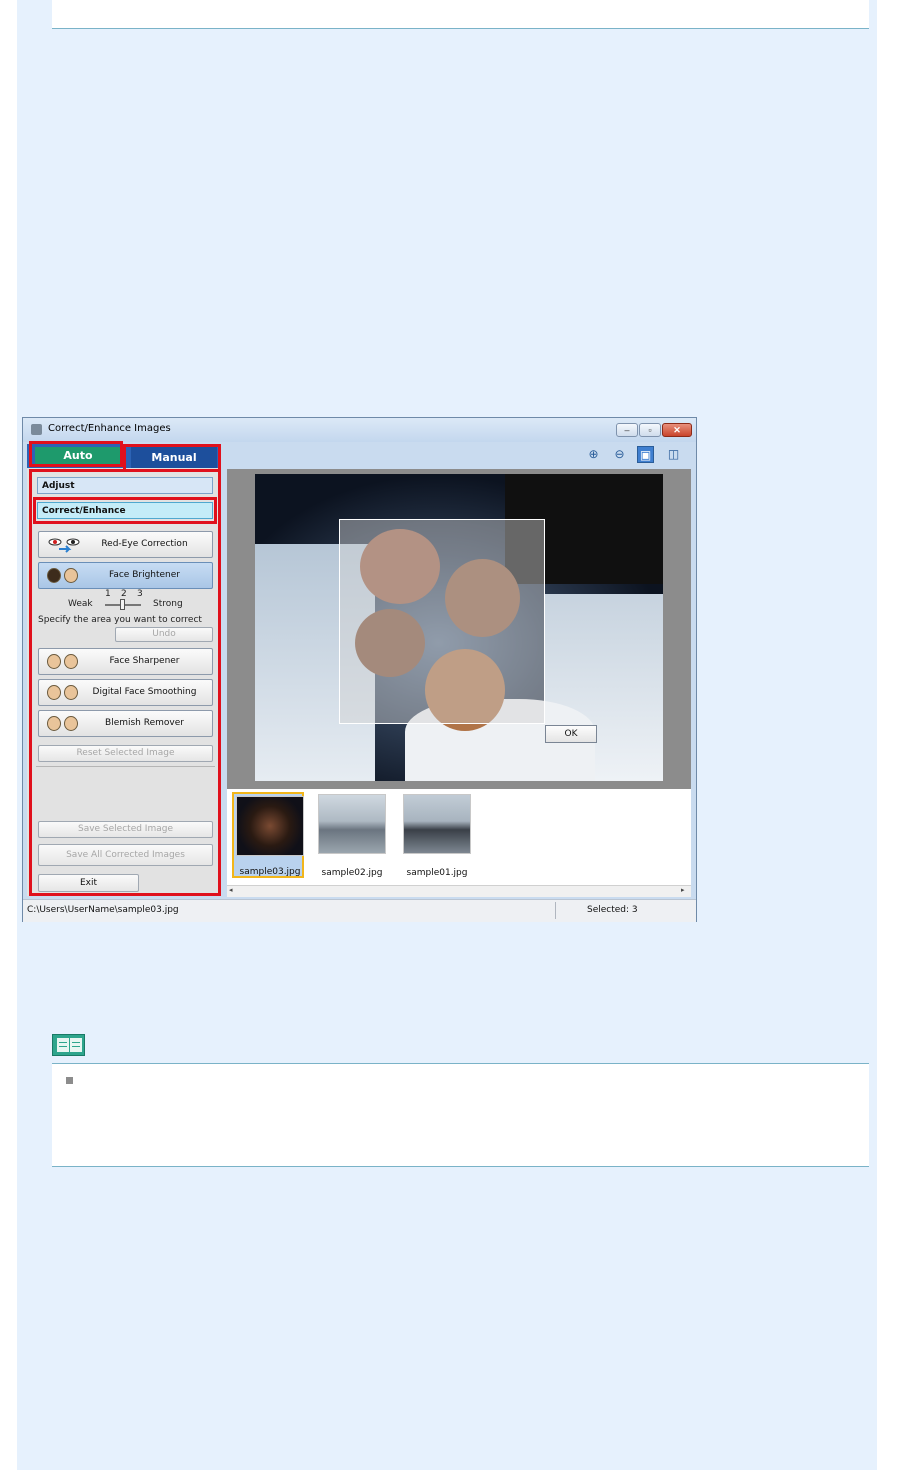 This screenshot has height=1470, width=900. Describe the element at coordinates (359, 430) in the screenshot. I see `title-bar: Correct/Enhance Images – ▫ ✕` at that location.